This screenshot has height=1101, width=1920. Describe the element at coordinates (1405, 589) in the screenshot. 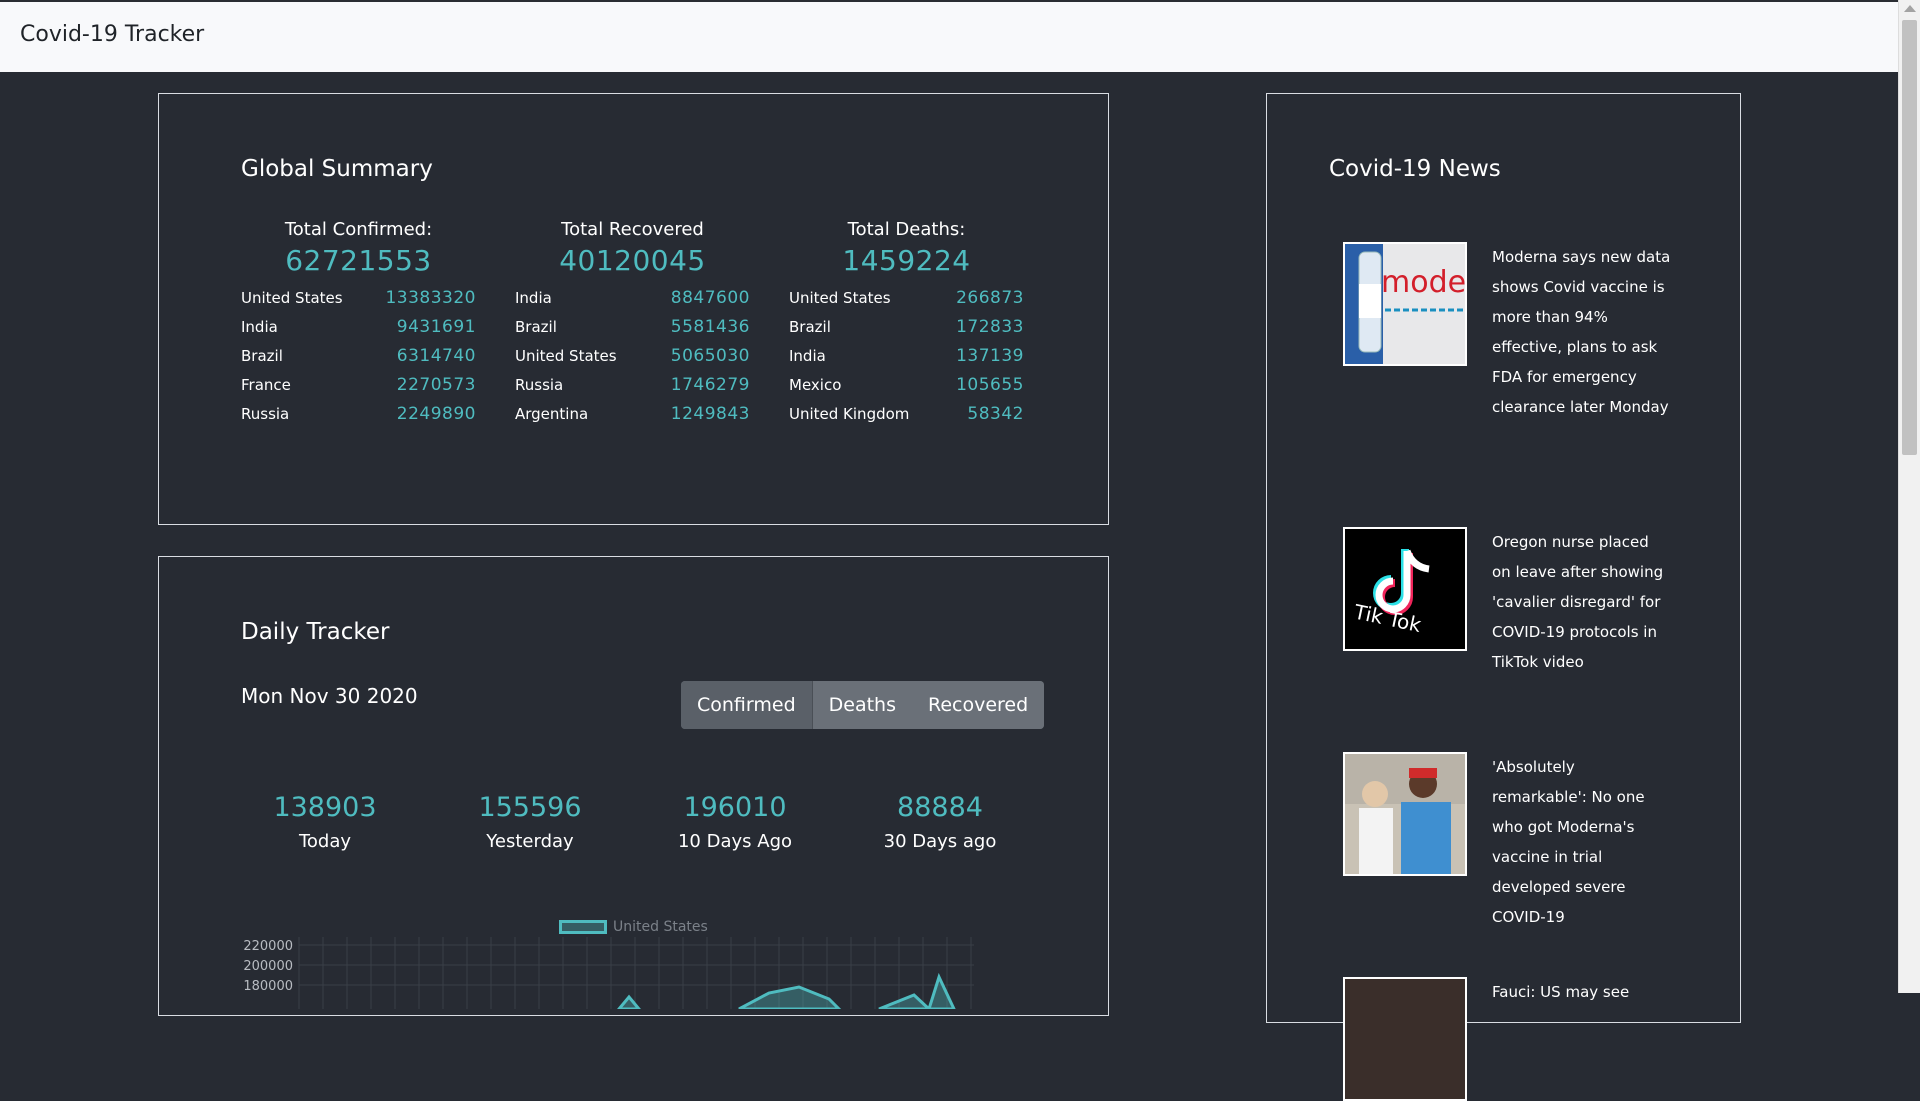

I see `tiktok-logo-image: Tik Tok` at that location.